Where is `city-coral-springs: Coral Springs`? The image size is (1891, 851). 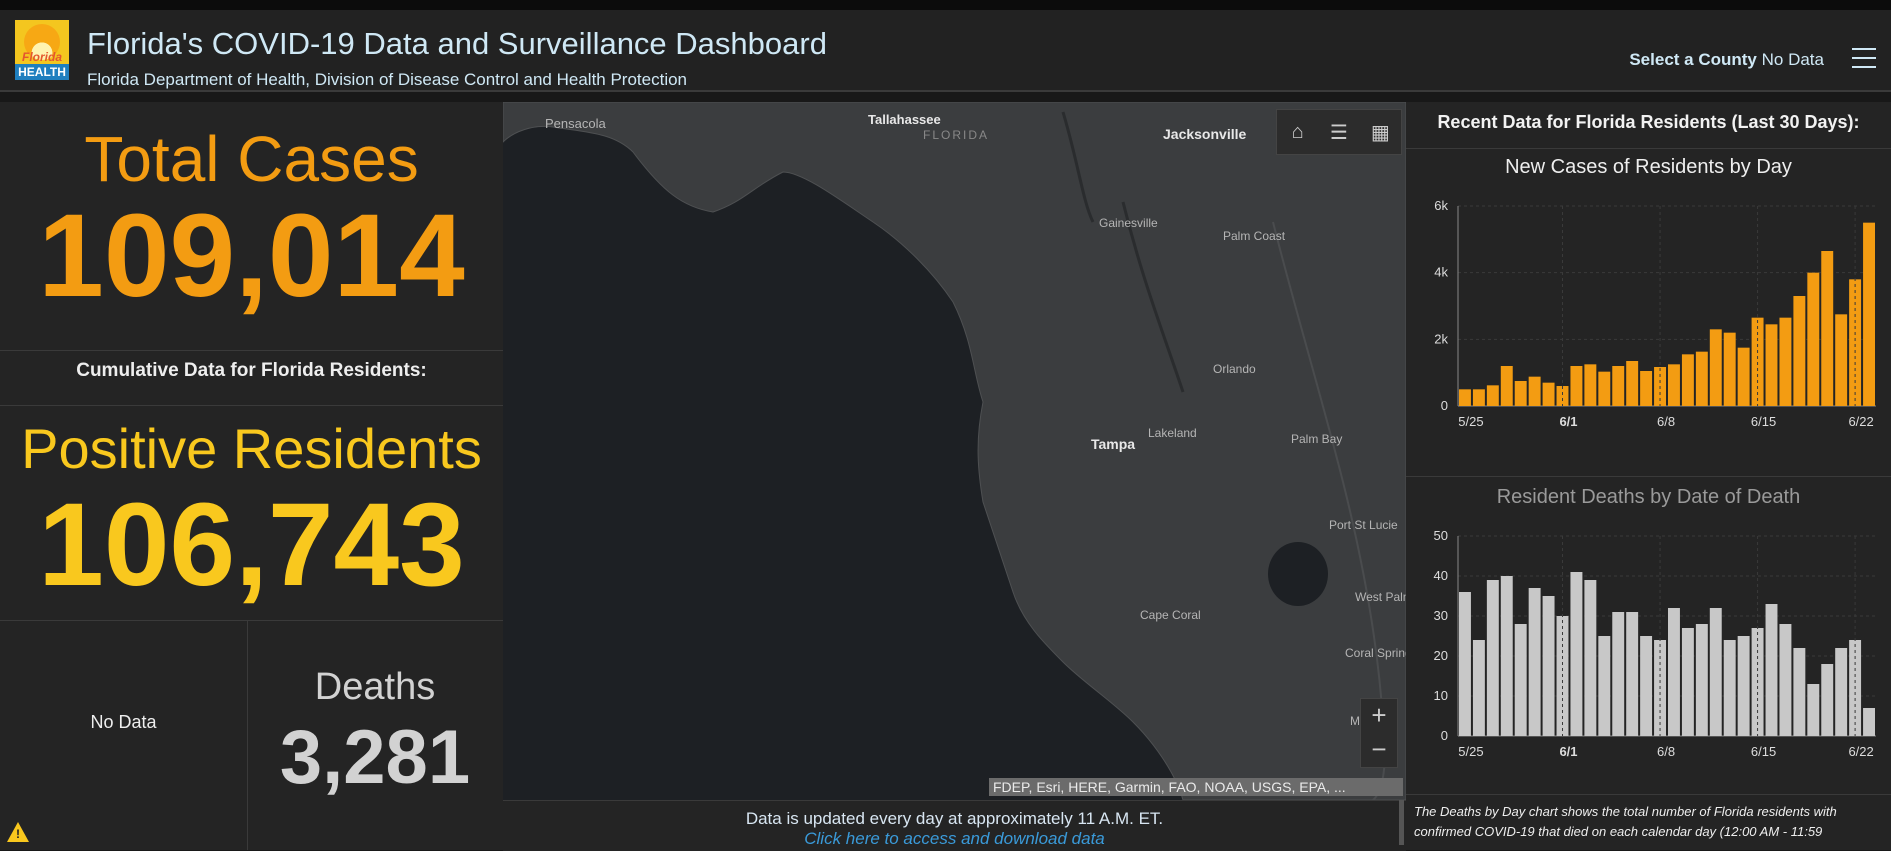 city-coral-springs: Coral Springs is located at coordinates (1375, 653).